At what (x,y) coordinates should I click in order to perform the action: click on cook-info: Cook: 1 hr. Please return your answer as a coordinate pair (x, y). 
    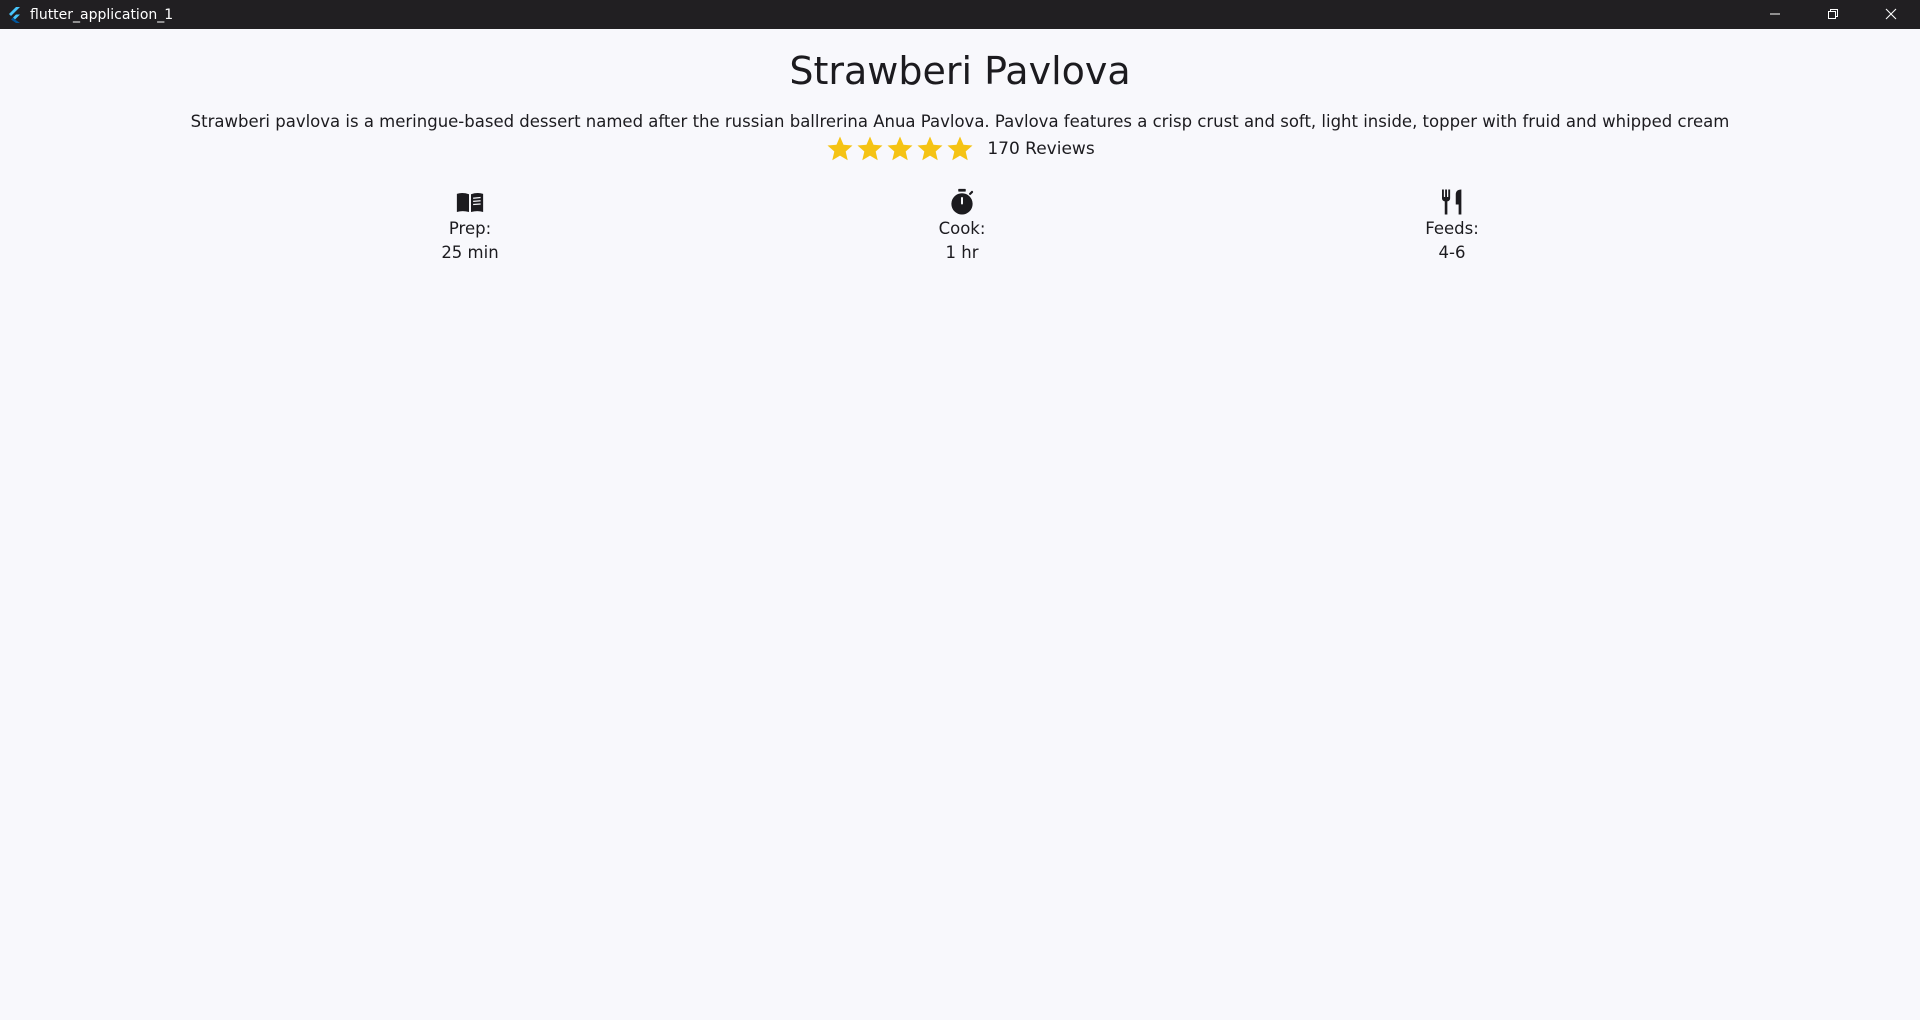
    Looking at the image, I should click on (962, 226).